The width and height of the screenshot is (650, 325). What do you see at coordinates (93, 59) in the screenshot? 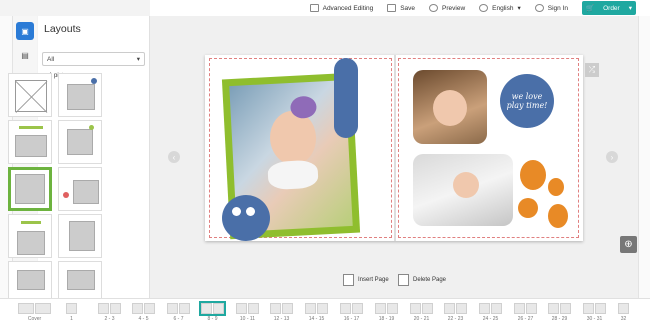
I see `layout-filter-select: All ▾` at bounding box center [93, 59].